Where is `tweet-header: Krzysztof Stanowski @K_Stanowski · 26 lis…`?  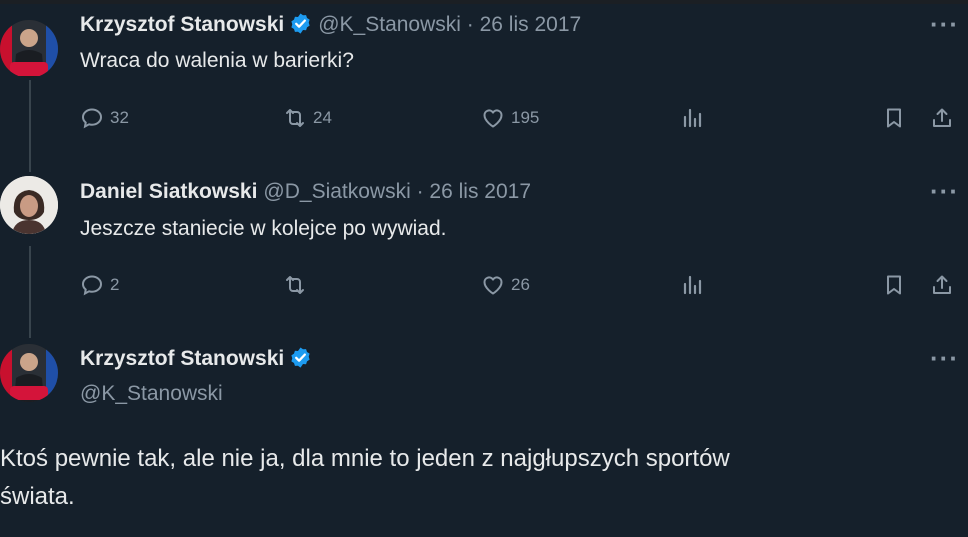 tweet-header: Krzysztof Stanowski @K_Stanowski · 26 lis… is located at coordinates (330, 25).